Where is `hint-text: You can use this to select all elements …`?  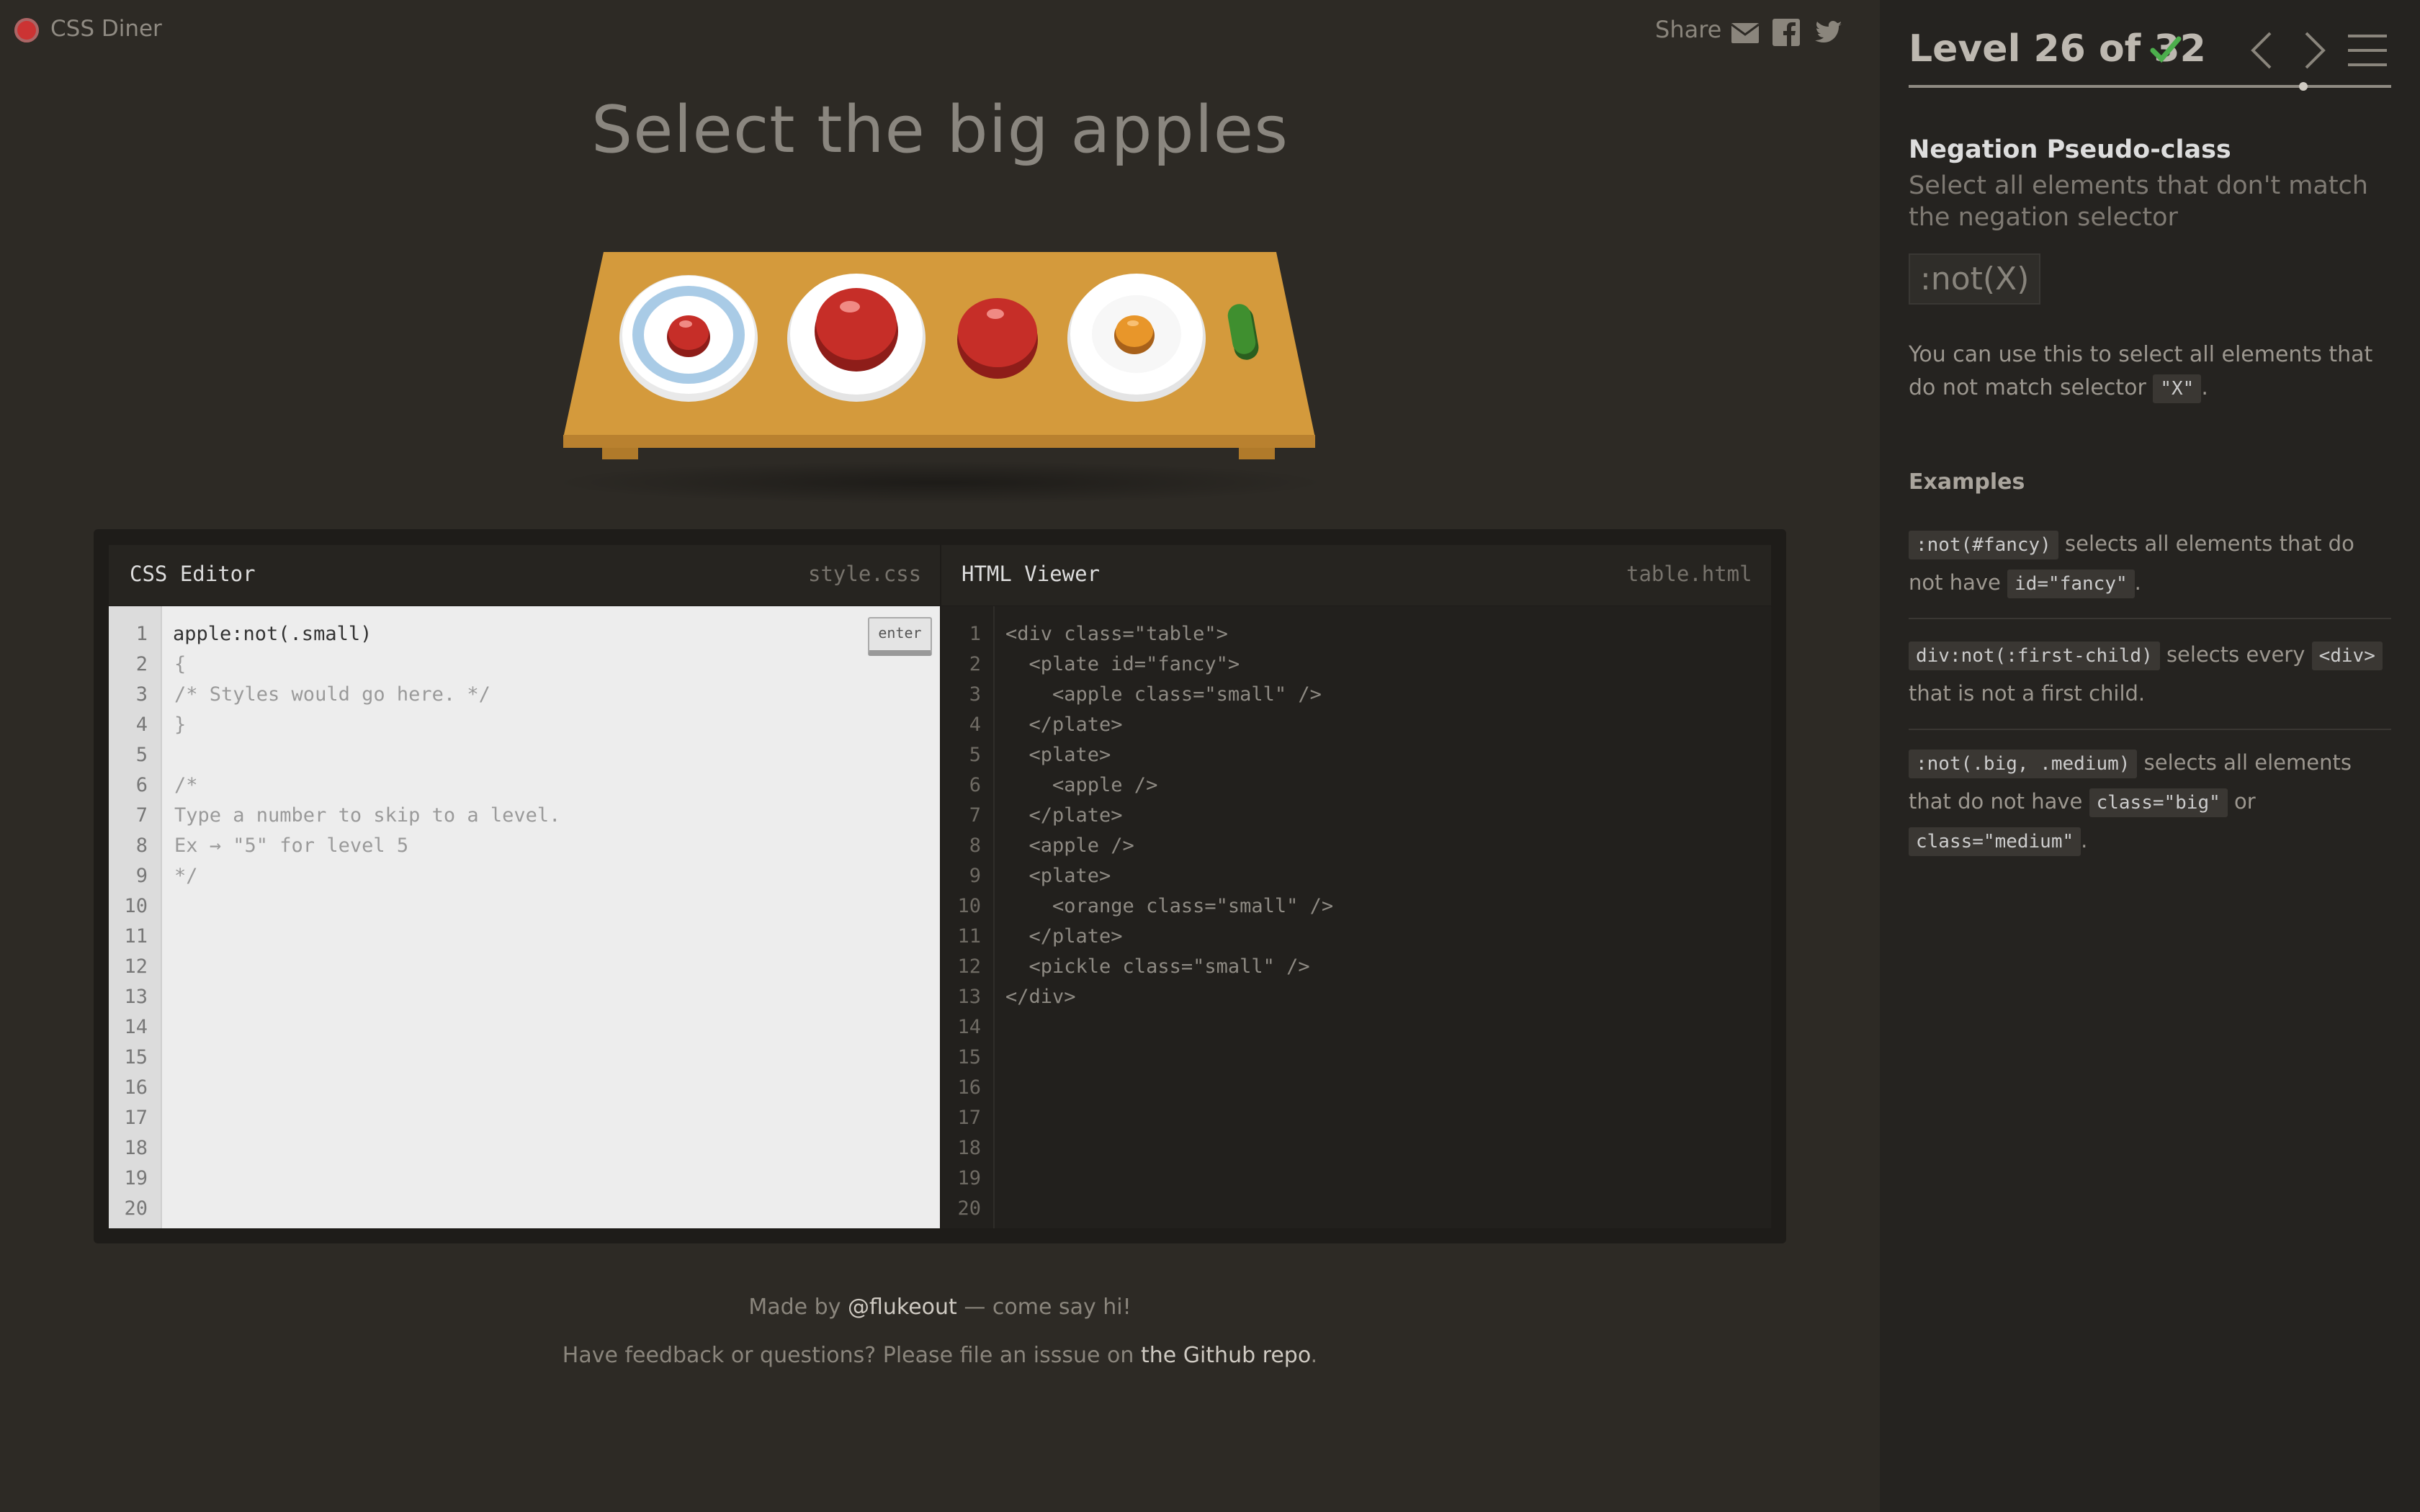 hint-text: You can use this to select all elements … is located at coordinates (2141, 371).